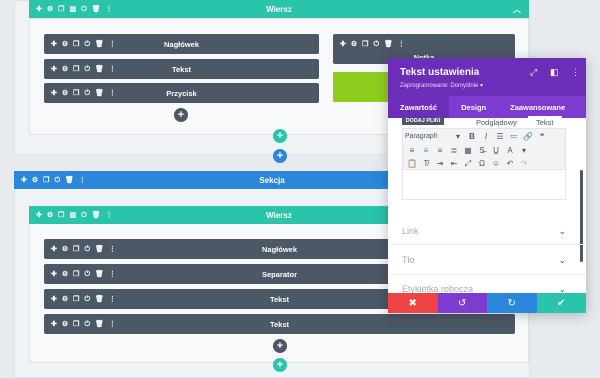 The height and width of the screenshot is (378, 600). What do you see at coordinates (458, 136) in the screenshot?
I see `chevron-down-icon: ▾` at bounding box center [458, 136].